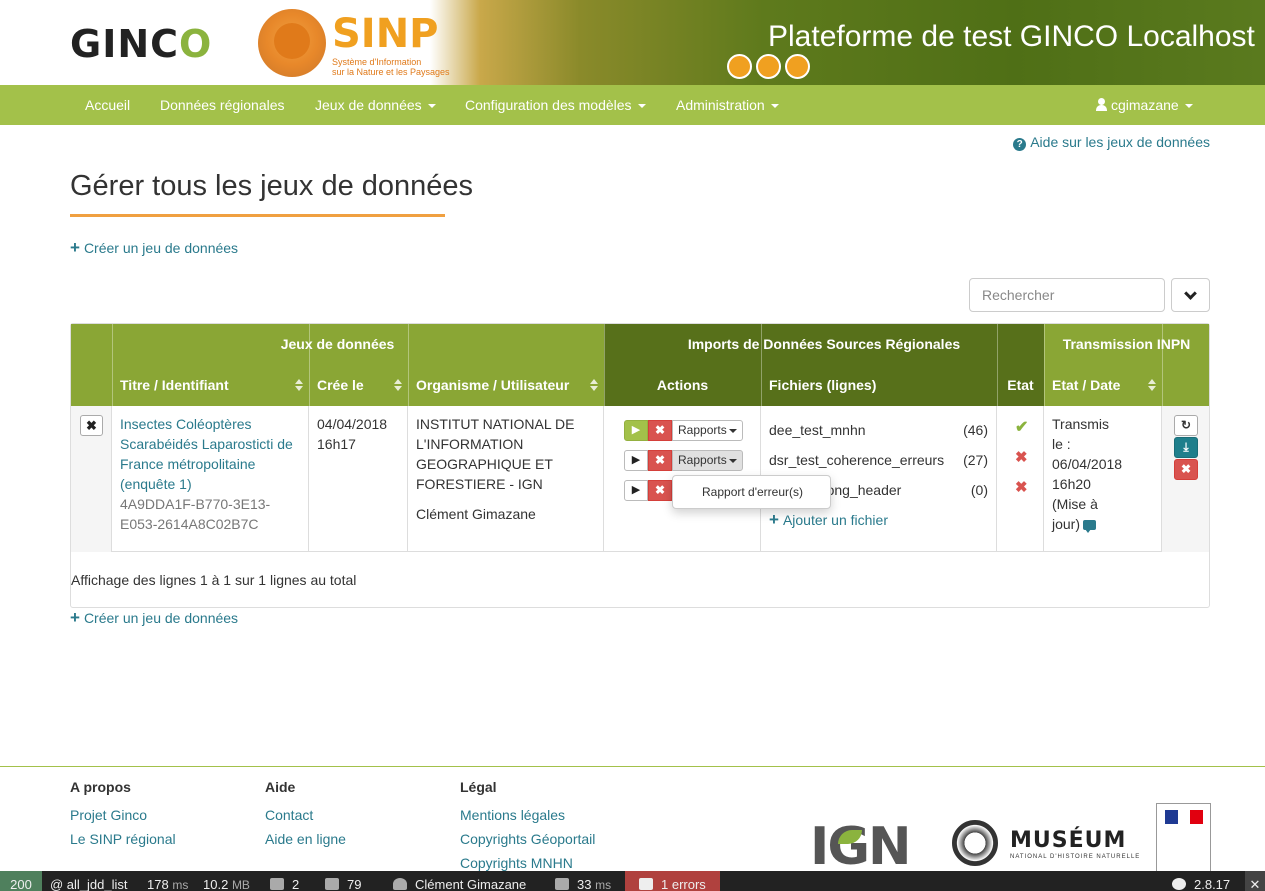 The image size is (1265, 891). What do you see at coordinates (292, 43) in the screenshot?
I see `sinp-emblem` at bounding box center [292, 43].